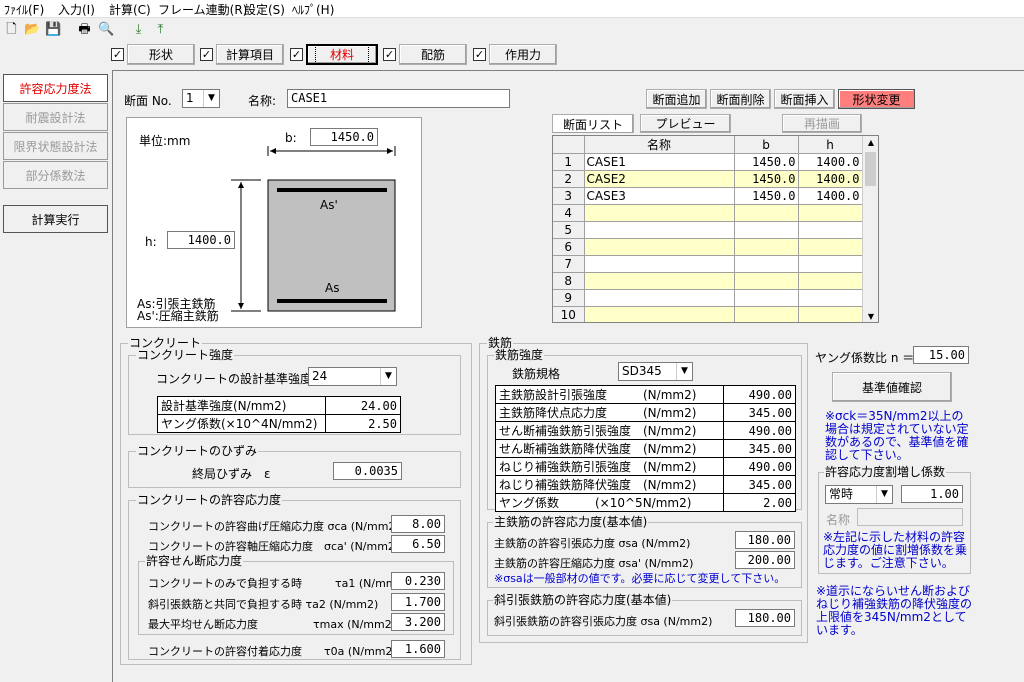  Describe the element at coordinates (84, 29) in the screenshot. I see `print-icon: 🖶` at that location.